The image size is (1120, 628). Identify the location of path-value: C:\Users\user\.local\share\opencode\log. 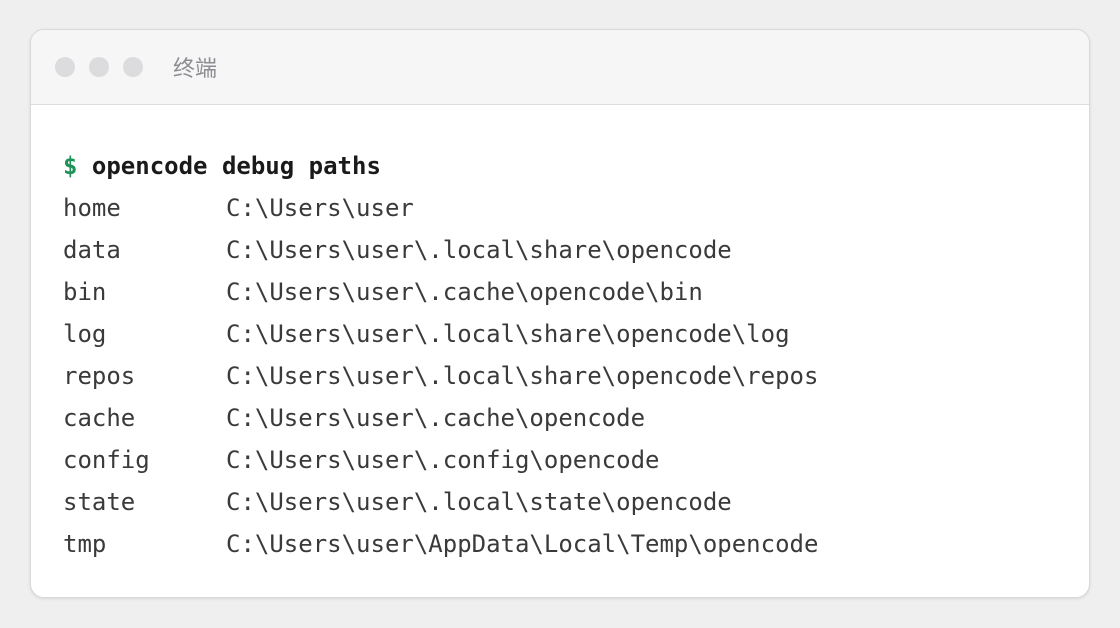
(508, 334).